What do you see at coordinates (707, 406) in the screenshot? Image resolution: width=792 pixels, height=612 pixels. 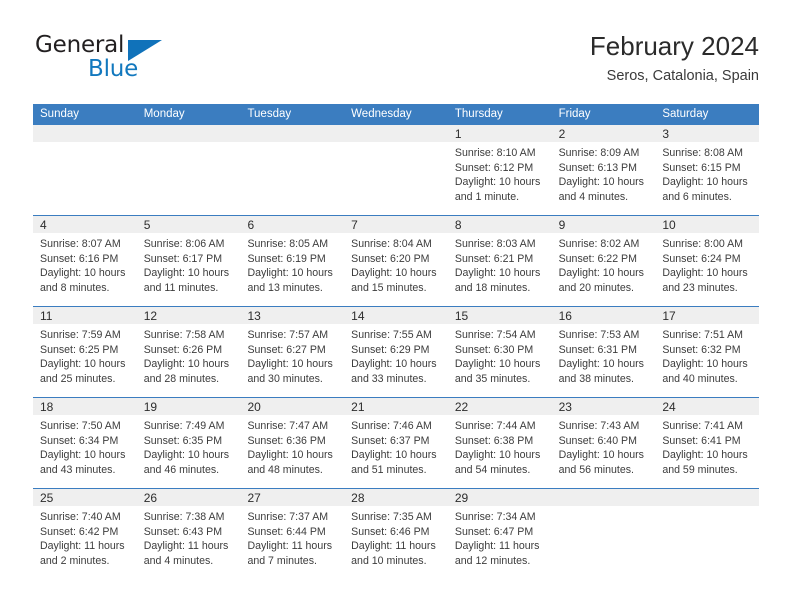 I see `day-number-band: 24` at bounding box center [707, 406].